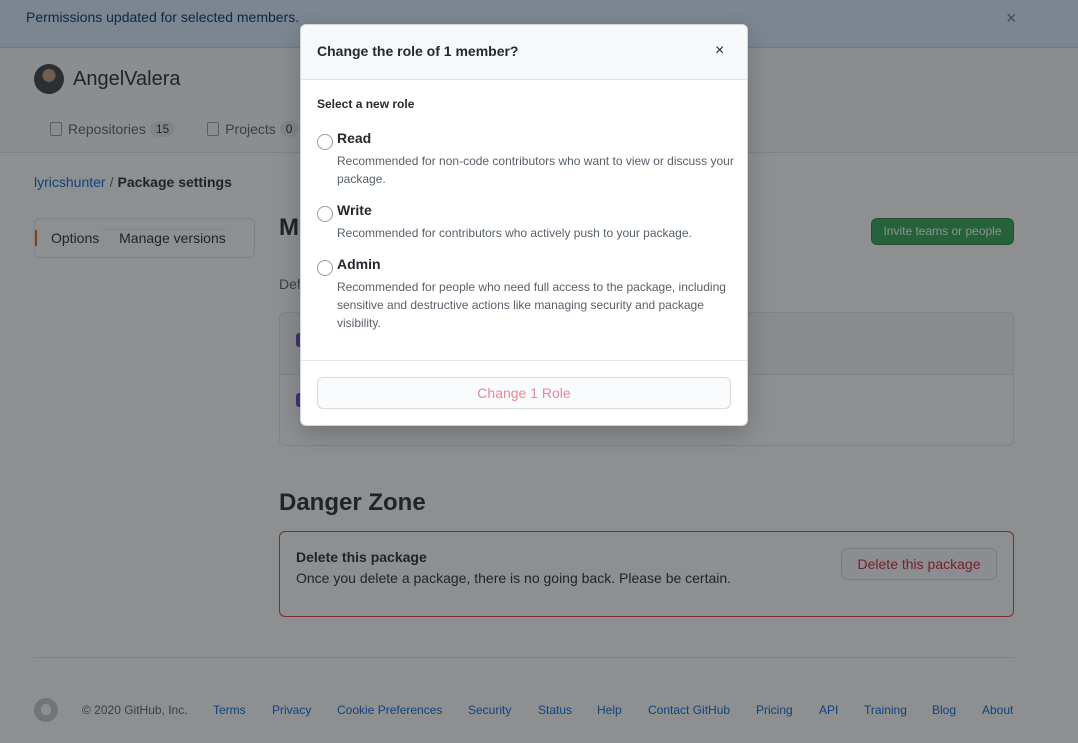 Image resolution: width=1078 pixels, height=743 pixels. I want to click on role-admin-radio, so click(325, 268).